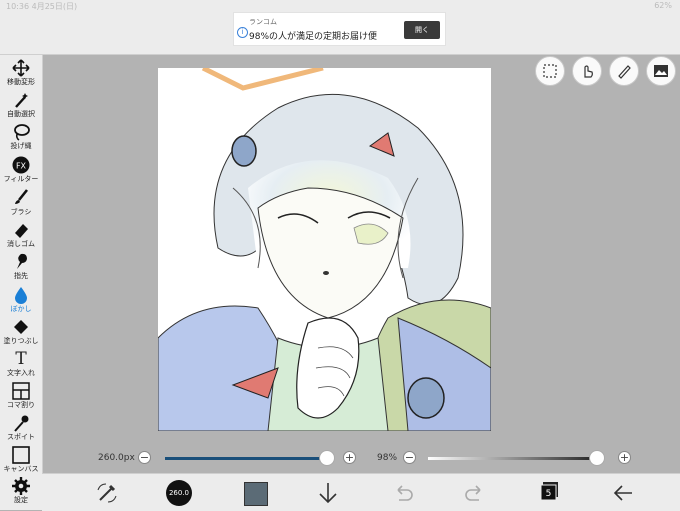 The height and width of the screenshot is (511, 680). I want to click on tool-move: 移動変形, so click(21, 74).